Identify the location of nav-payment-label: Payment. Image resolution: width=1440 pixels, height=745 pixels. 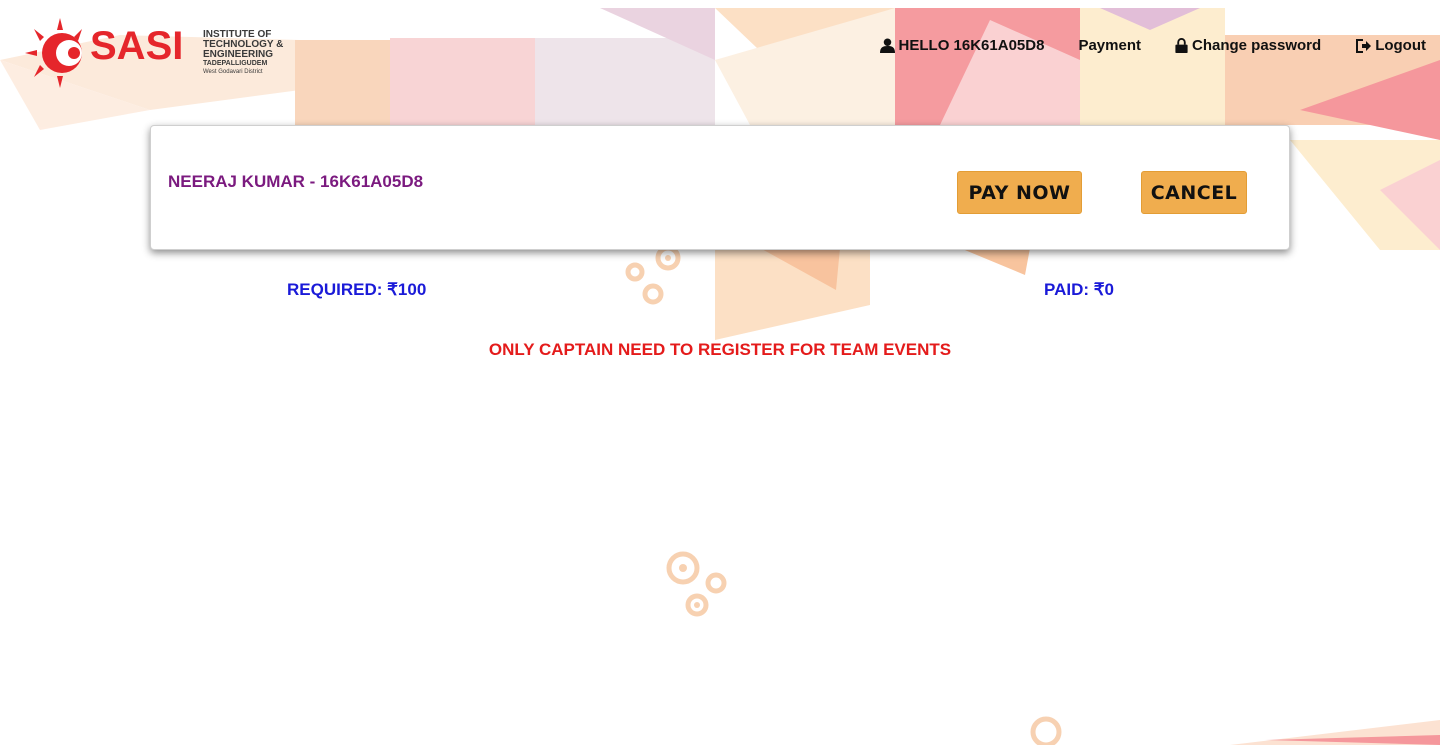
(1109, 45).